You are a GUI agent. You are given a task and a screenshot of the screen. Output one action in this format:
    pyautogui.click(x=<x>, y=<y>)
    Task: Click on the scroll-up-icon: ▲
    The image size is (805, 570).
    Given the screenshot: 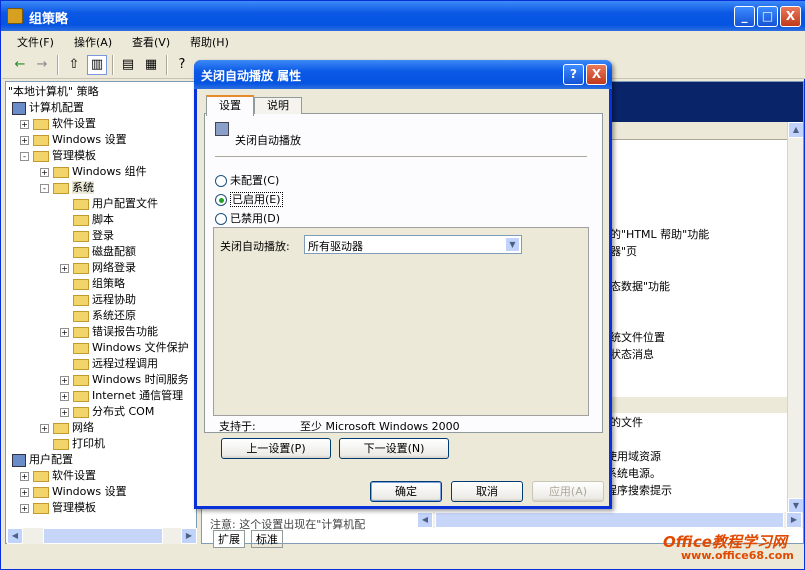 What is the action you would take?
    pyautogui.click(x=795, y=130)
    